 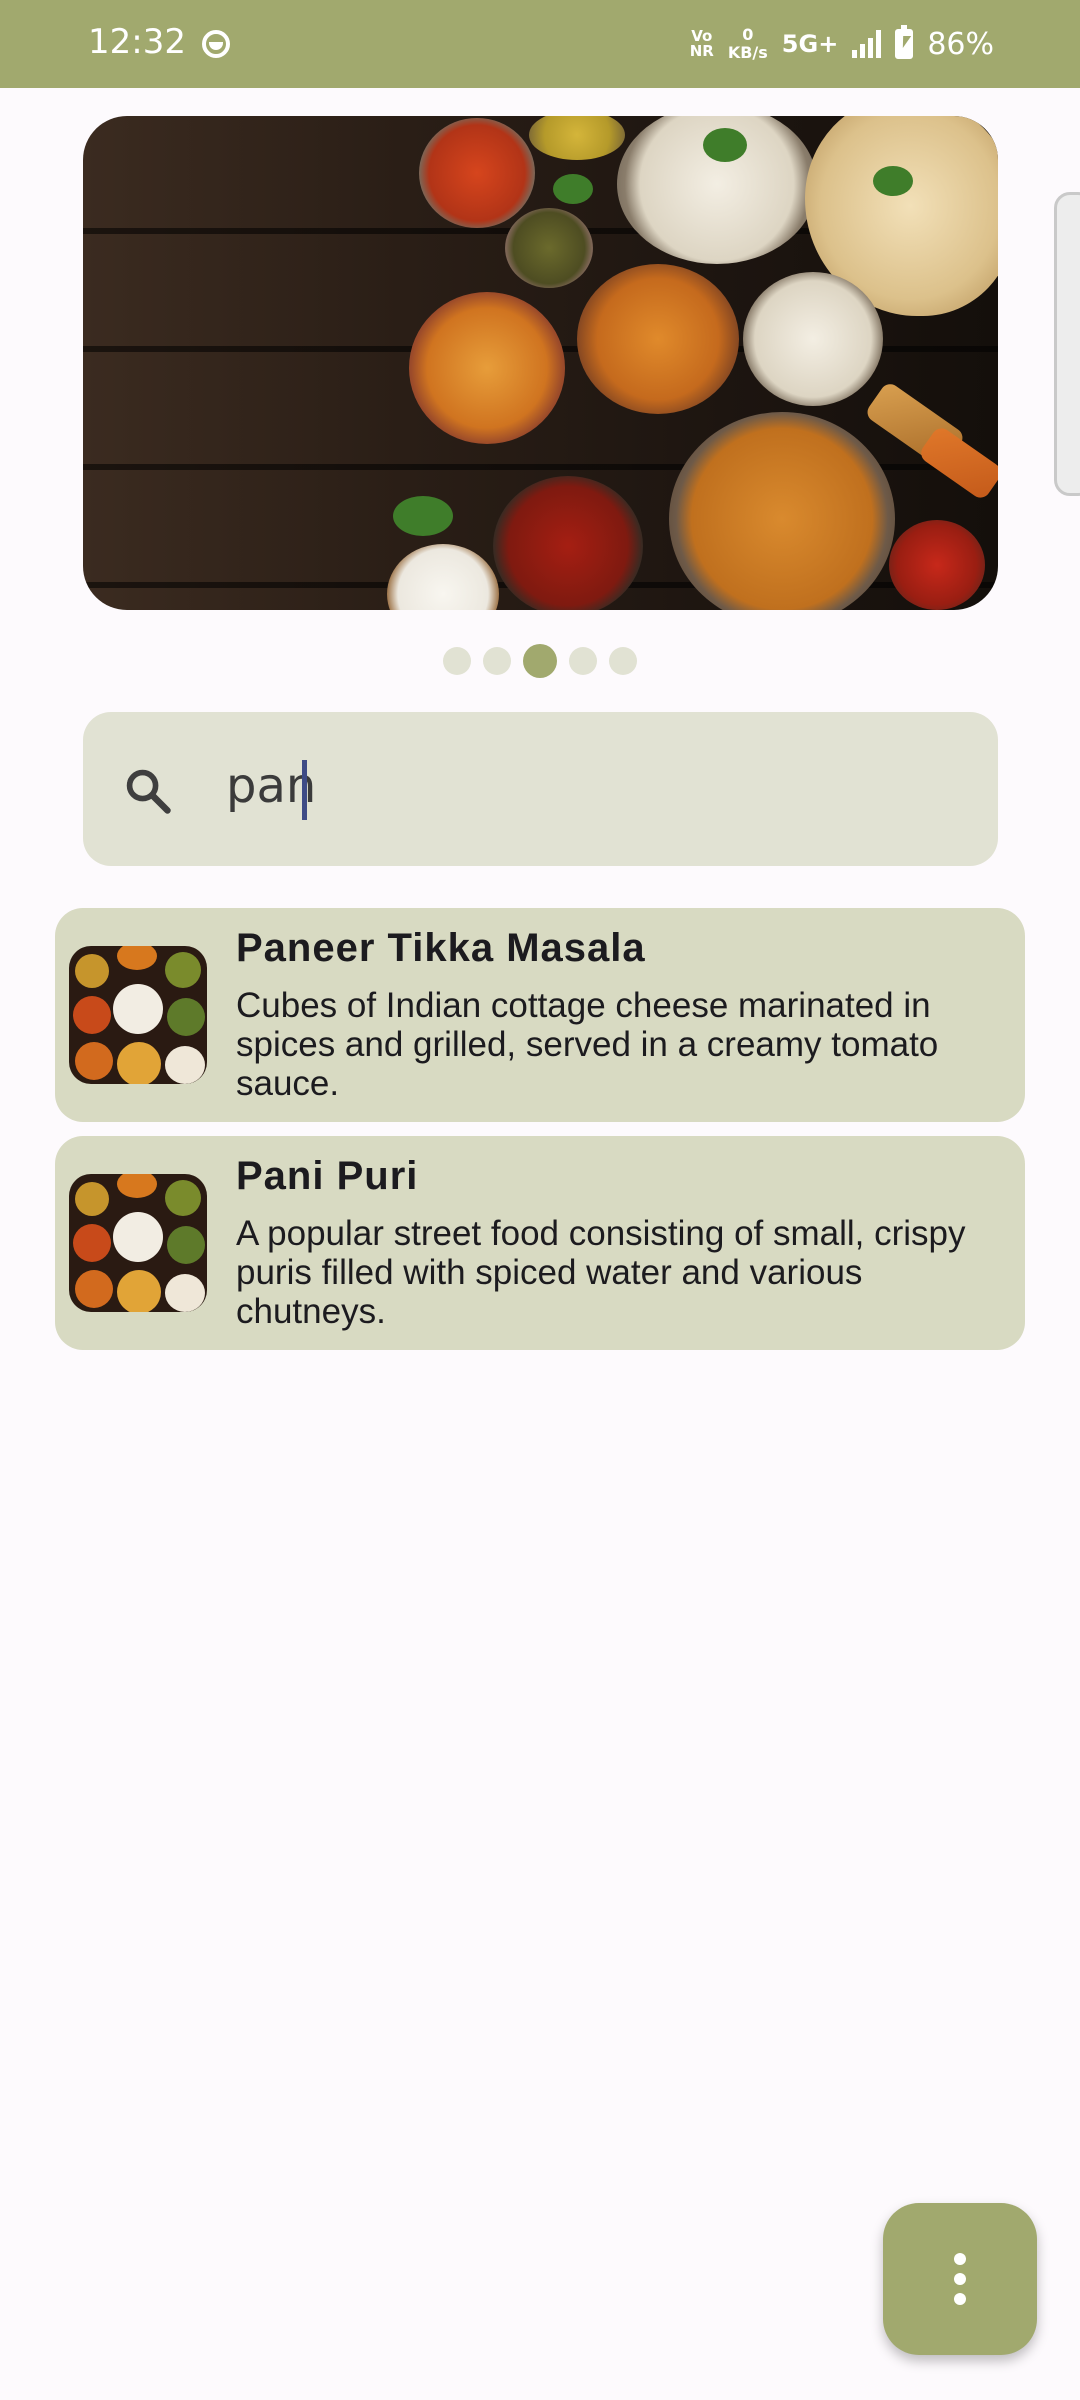 What do you see at coordinates (549, 248) in the screenshot?
I see `lentil-bowl` at bounding box center [549, 248].